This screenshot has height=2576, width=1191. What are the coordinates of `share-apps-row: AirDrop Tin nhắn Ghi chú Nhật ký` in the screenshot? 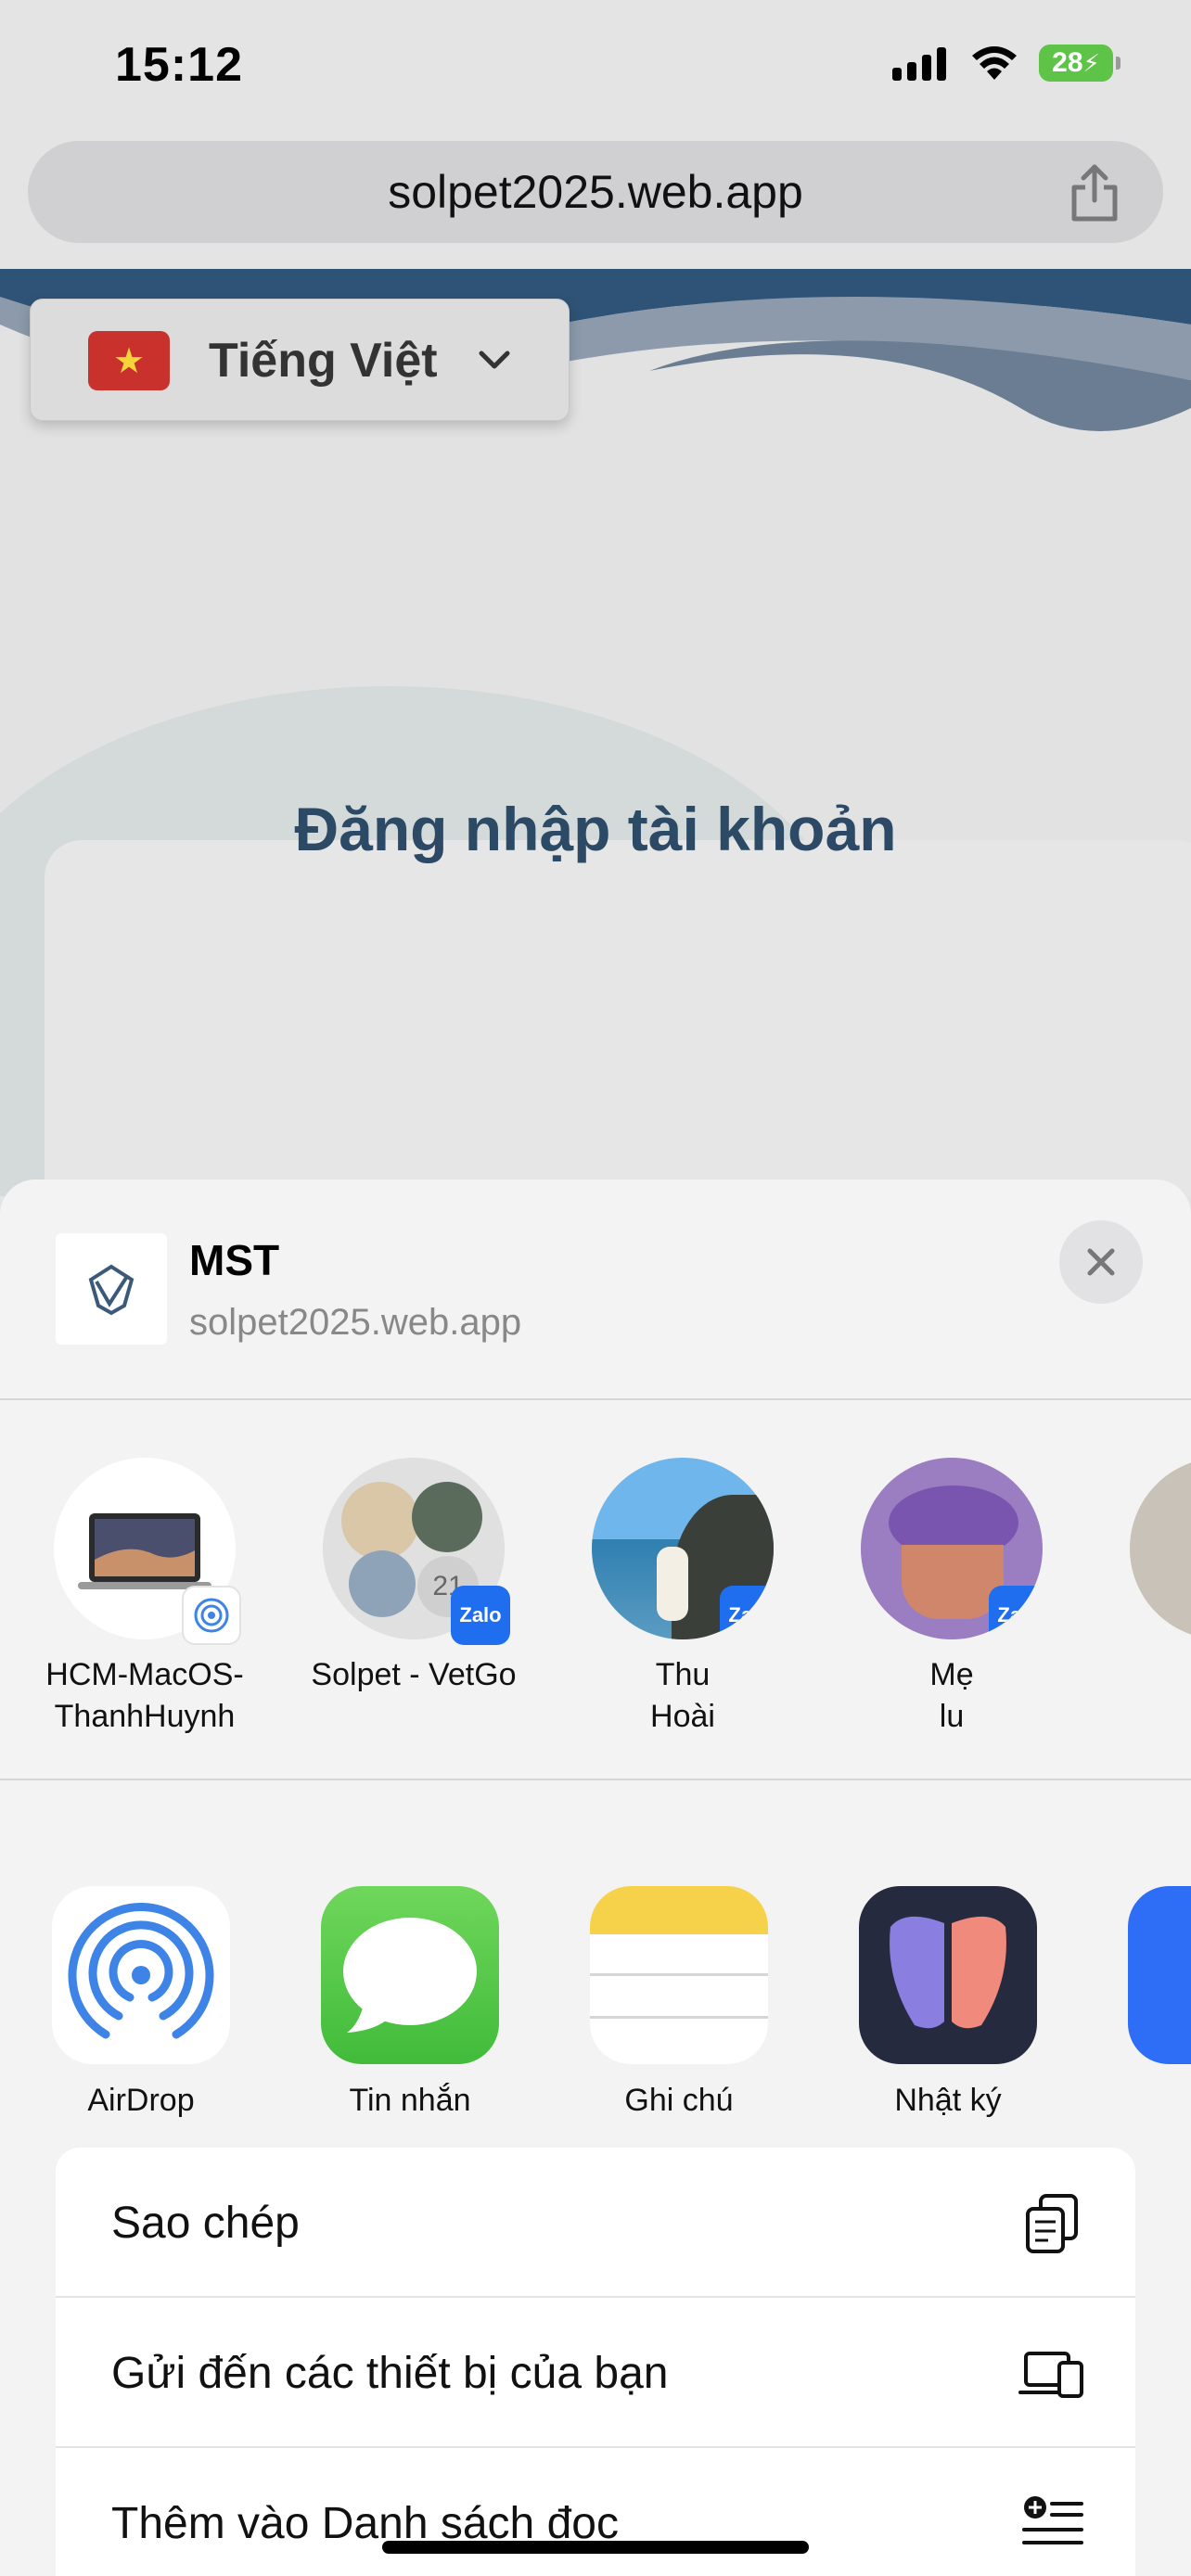 It's located at (595, 1950).